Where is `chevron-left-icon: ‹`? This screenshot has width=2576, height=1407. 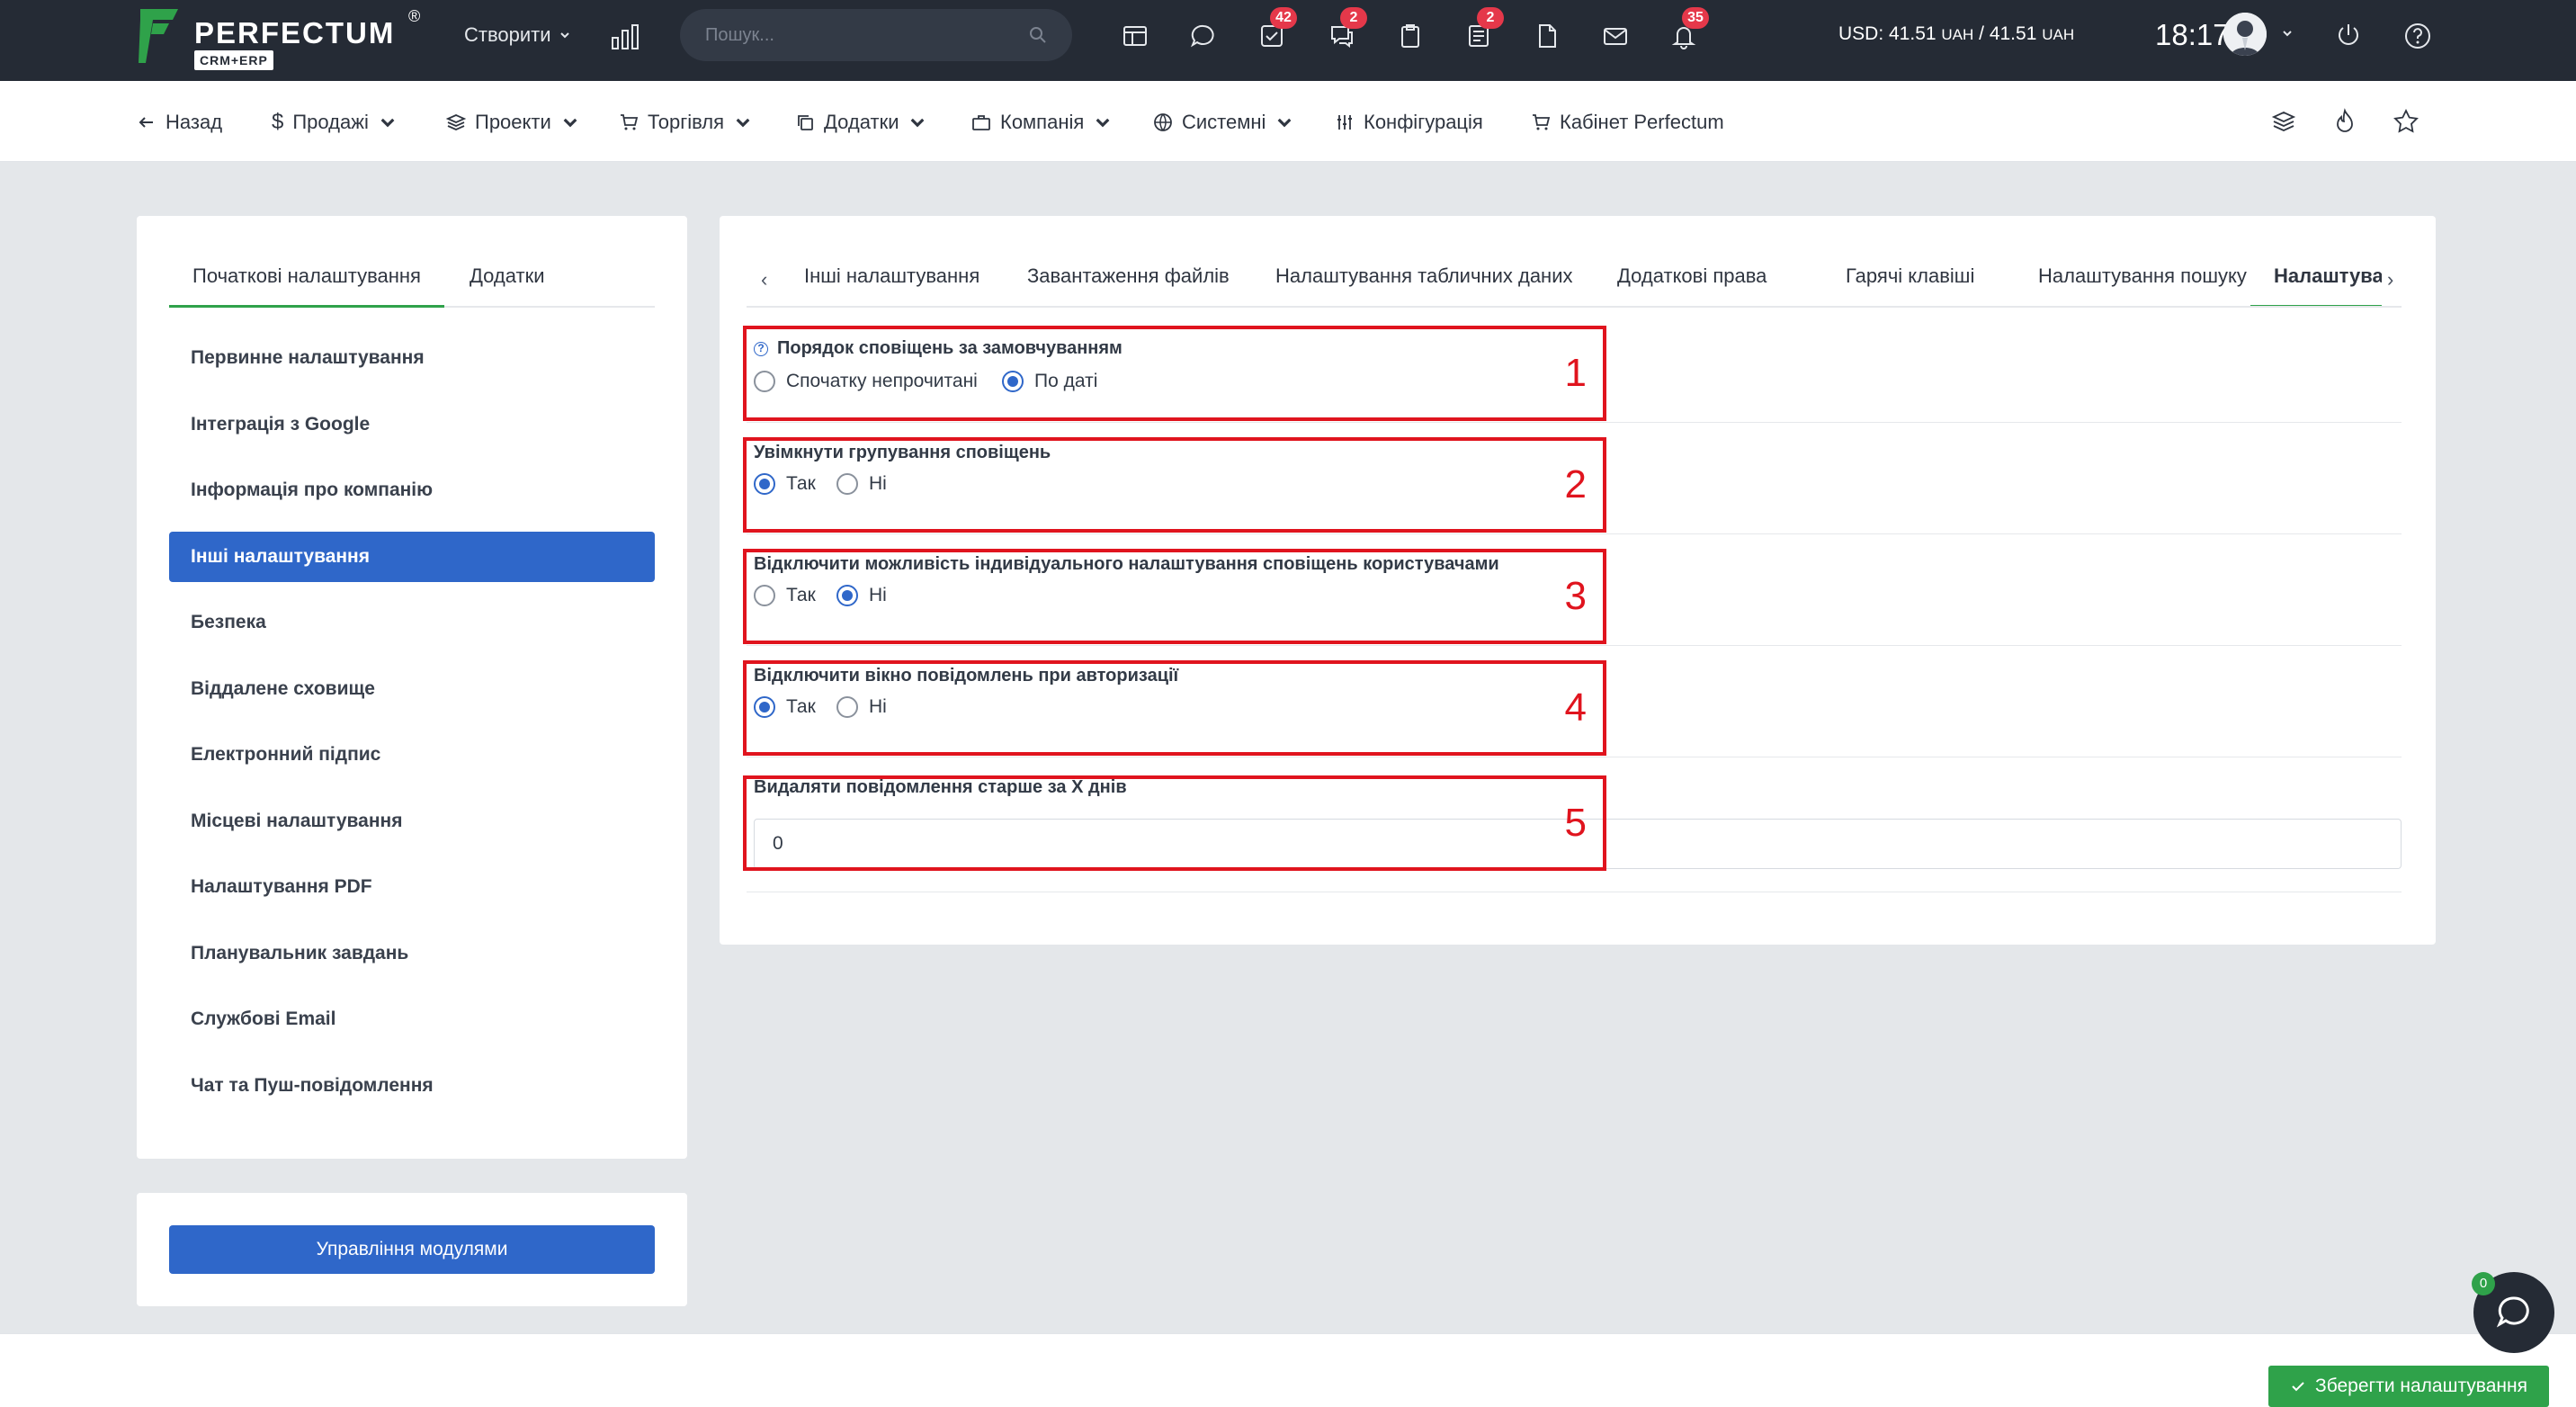 chevron-left-icon: ‹ is located at coordinates (764, 279).